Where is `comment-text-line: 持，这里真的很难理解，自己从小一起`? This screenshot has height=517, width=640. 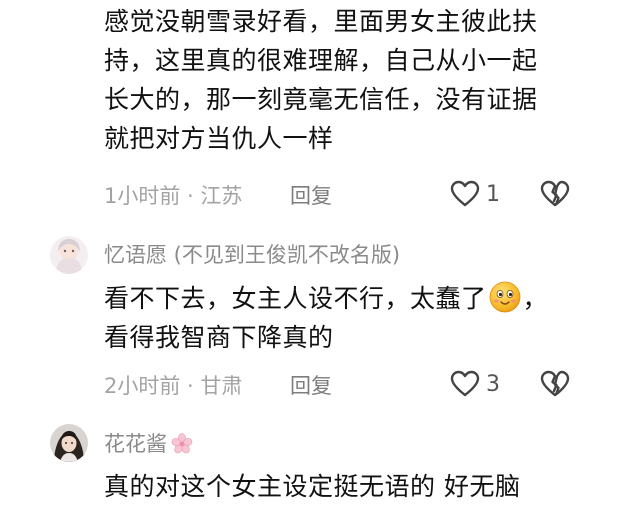
comment-text-line: 持，这里真的很难理解，自己从小一起 is located at coordinates (321, 60).